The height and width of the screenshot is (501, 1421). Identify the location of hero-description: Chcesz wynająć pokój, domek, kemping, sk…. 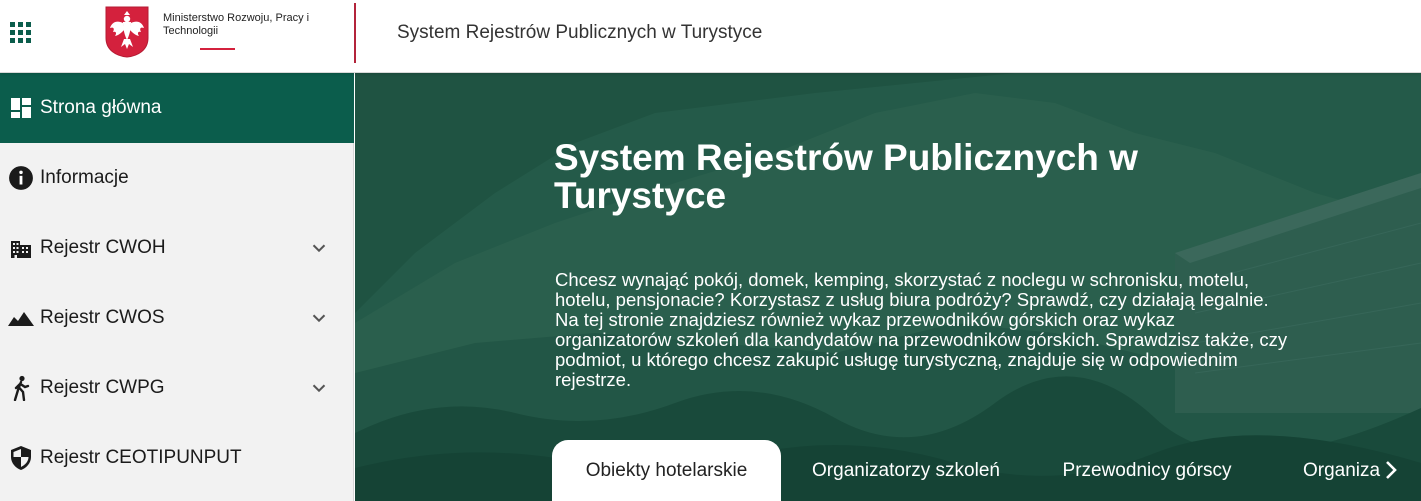
(921, 329).